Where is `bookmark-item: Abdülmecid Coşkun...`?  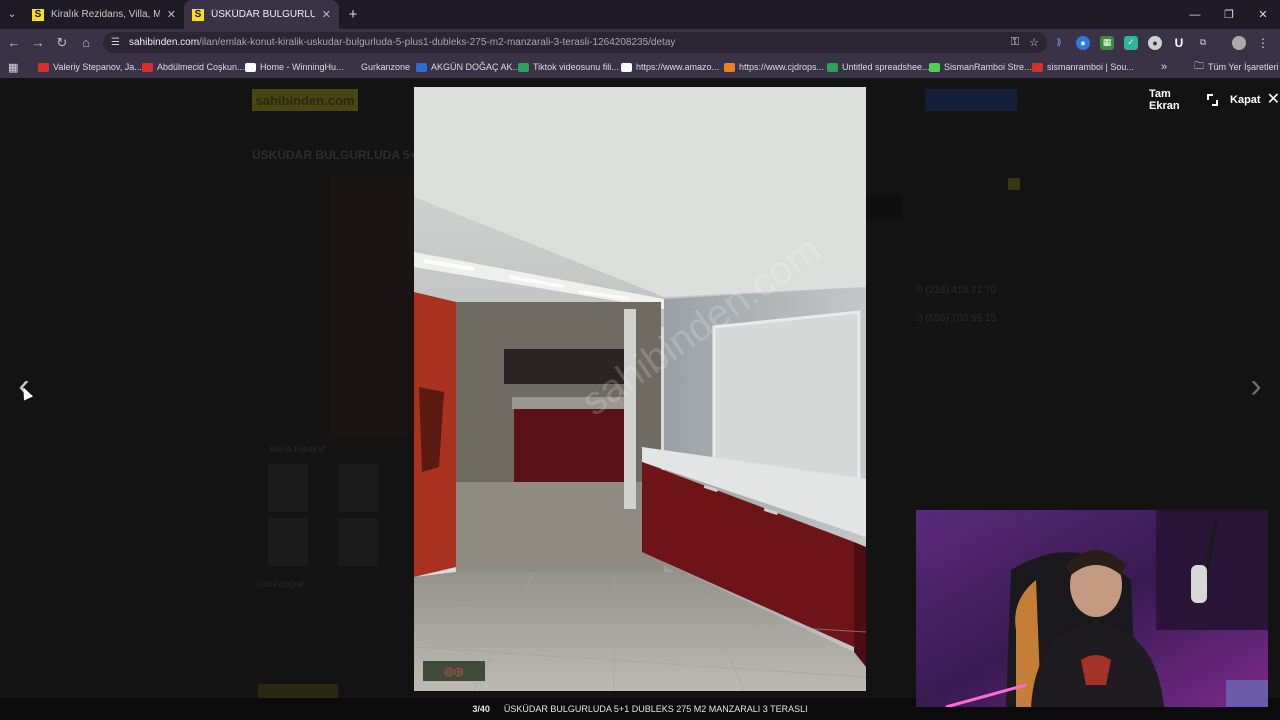 bookmark-item: Abdülmecid Coşkun... is located at coordinates (193, 67).